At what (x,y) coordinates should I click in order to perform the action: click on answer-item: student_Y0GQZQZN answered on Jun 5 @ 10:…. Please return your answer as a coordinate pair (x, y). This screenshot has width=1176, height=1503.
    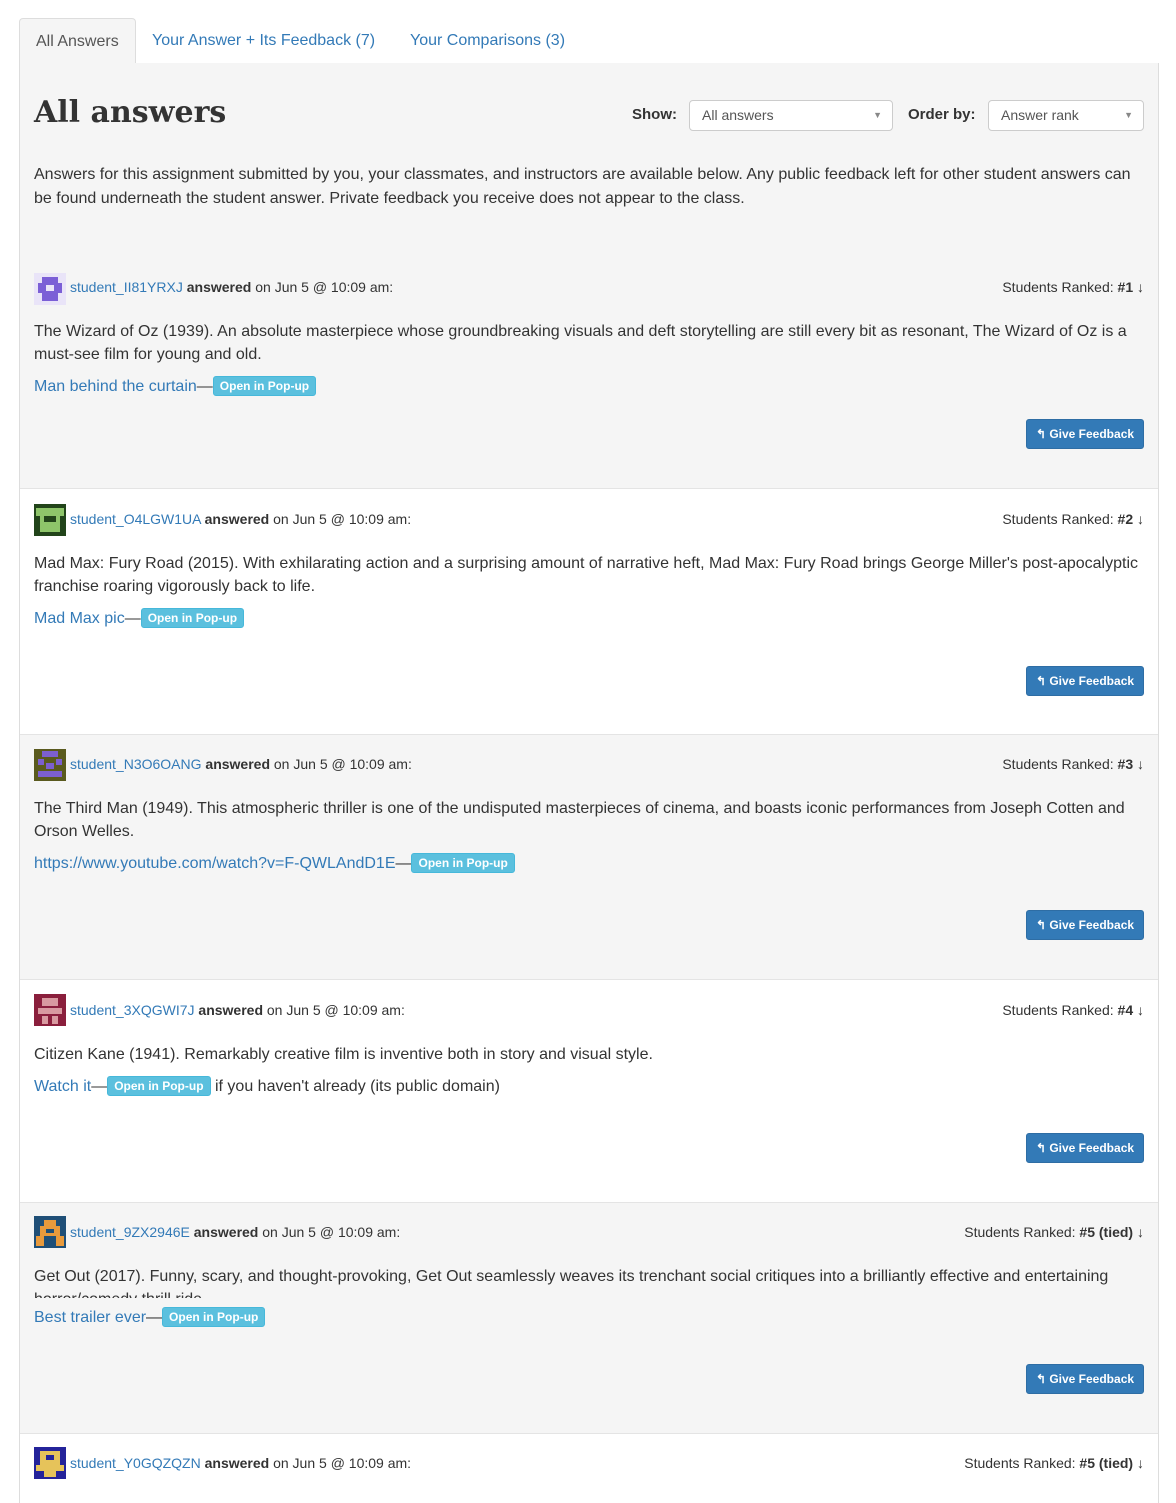
    Looking at the image, I should click on (589, 1468).